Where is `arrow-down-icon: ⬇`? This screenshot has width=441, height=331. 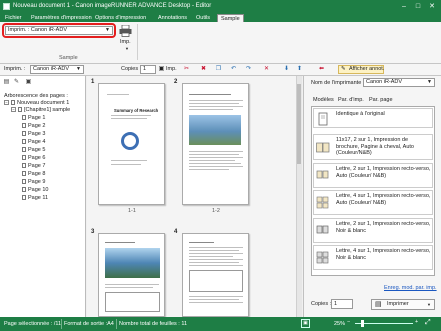 arrow-down-icon: ⬇ is located at coordinates (286, 69).